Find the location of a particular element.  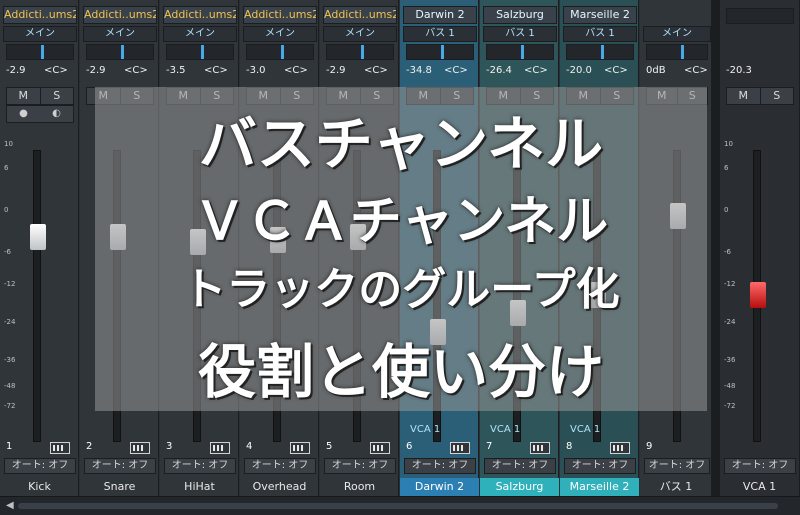

volume-readout: -2.9 is located at coordinates (96, 70).